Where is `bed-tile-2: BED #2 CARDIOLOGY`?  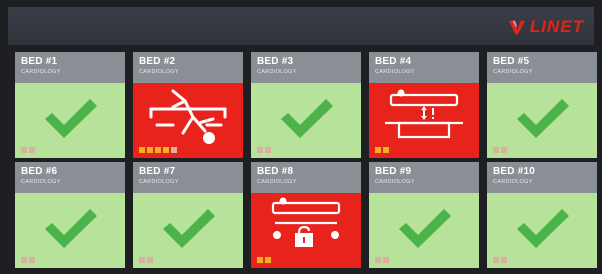
bed-tile-2: BED #2 CARDIOLOGY is located at coordinates (188, 105).